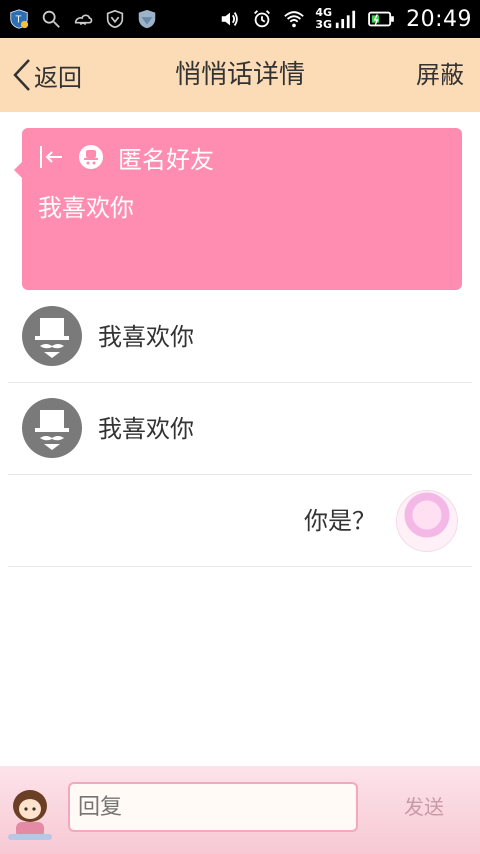  I want to click on alarm-icon, so click(262, 19).